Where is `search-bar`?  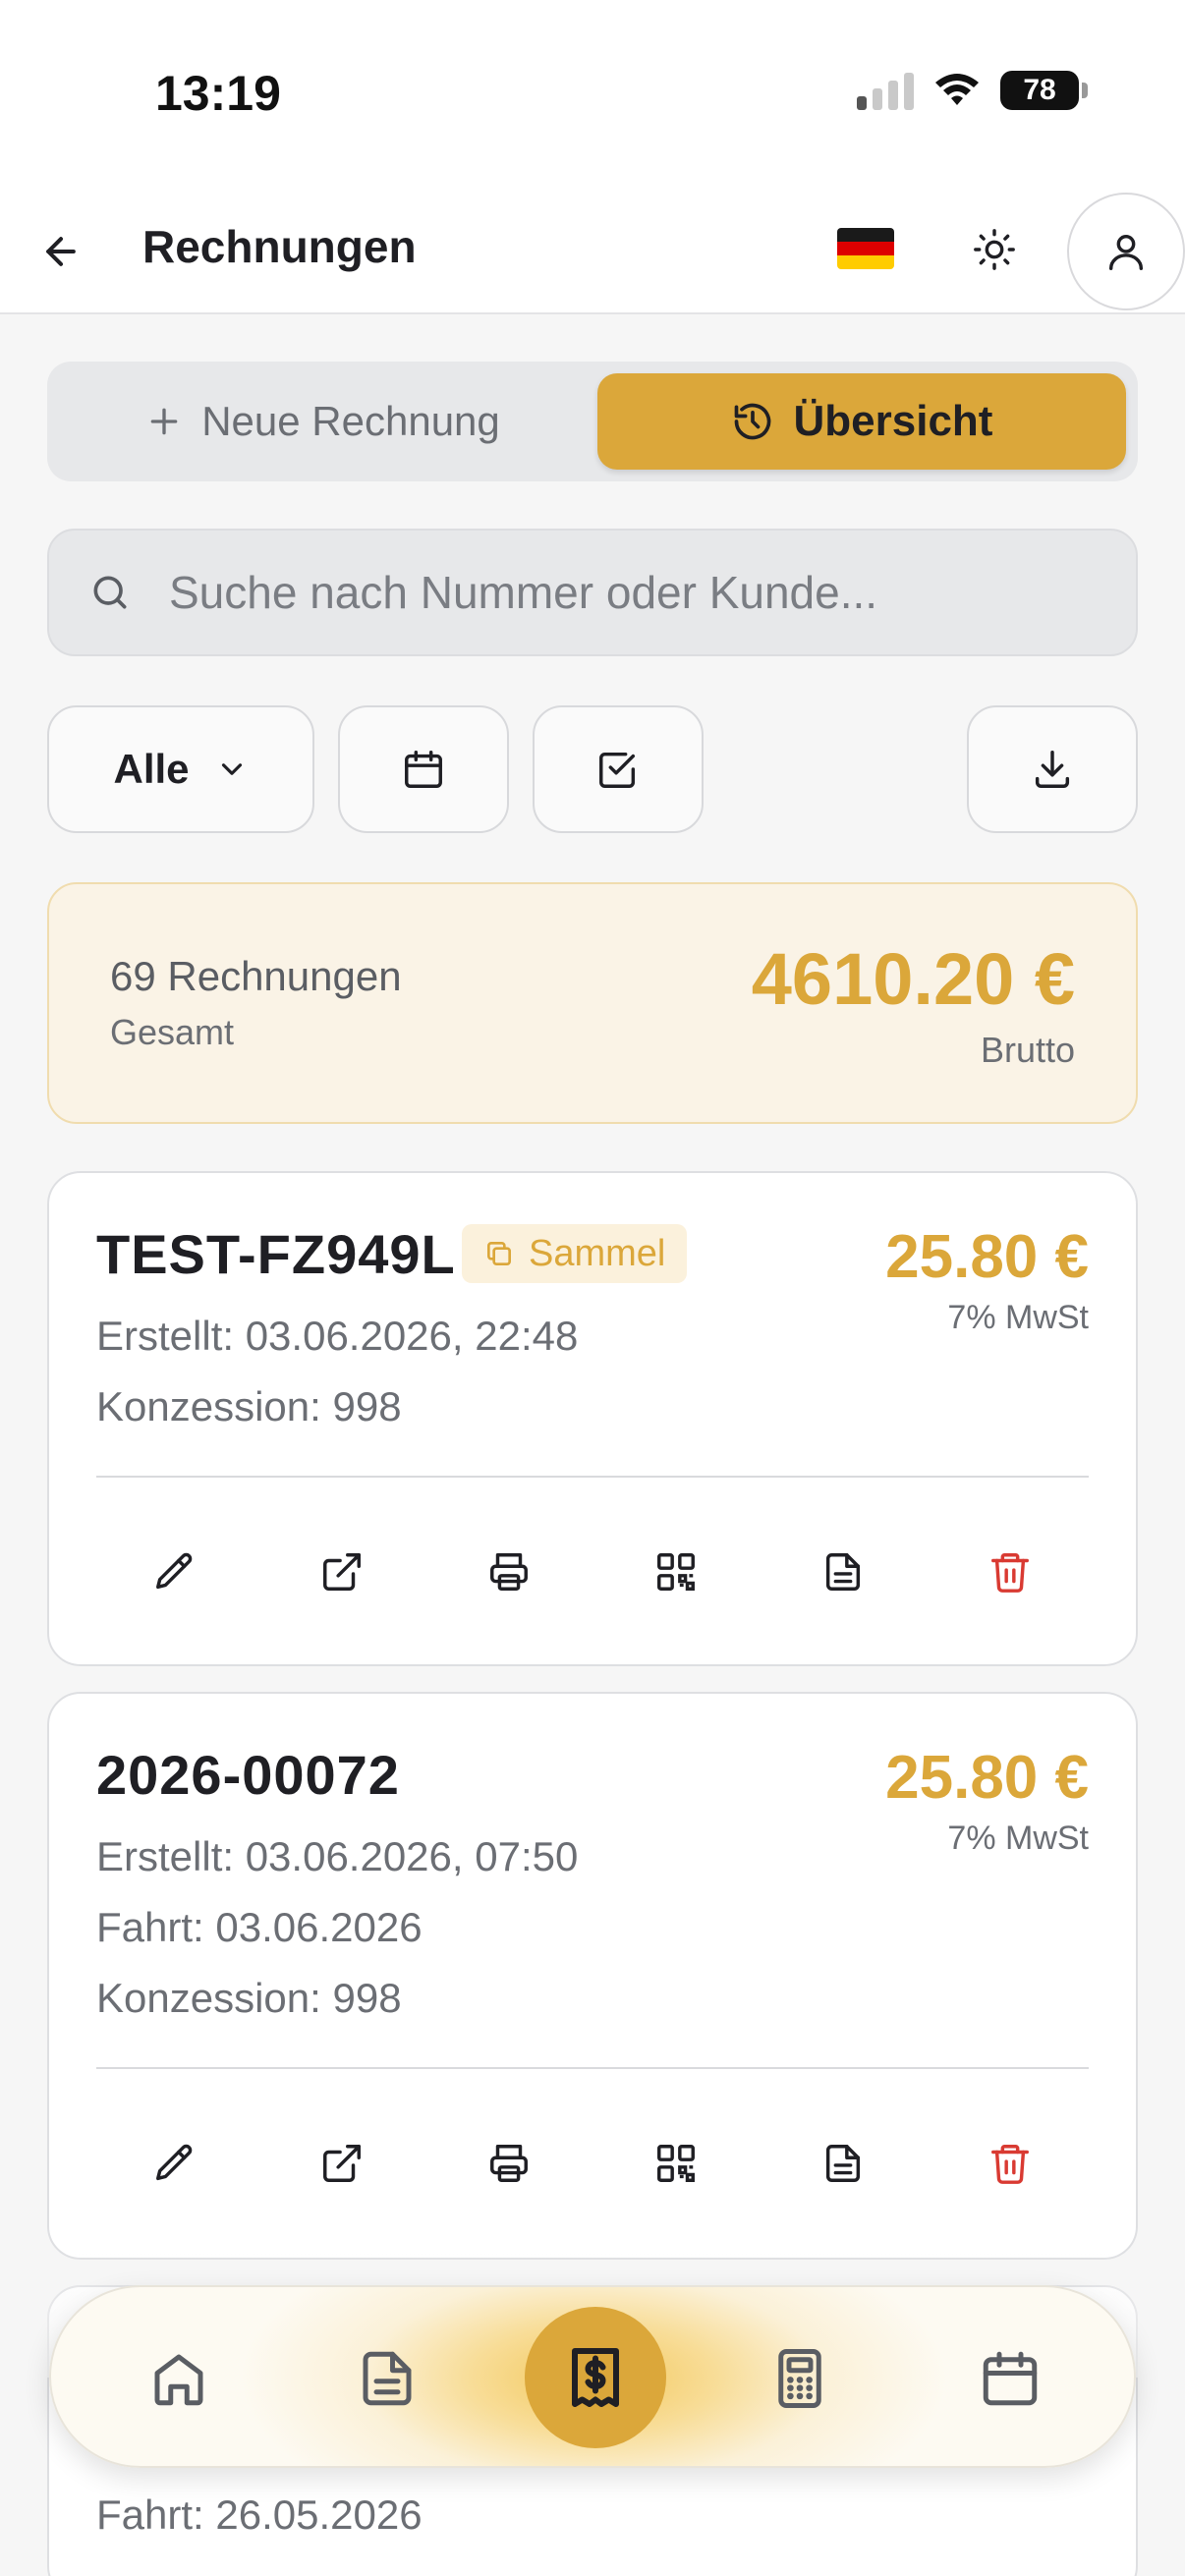
search-bar is located at coordinates (592, 592).